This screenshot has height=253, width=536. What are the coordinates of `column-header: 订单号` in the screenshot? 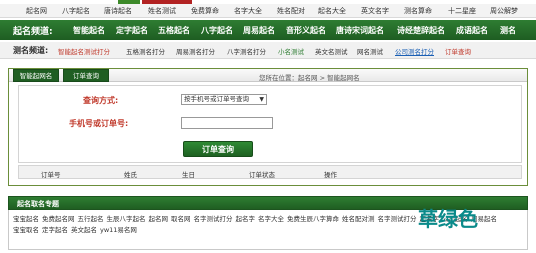 It's located at (51, 175).